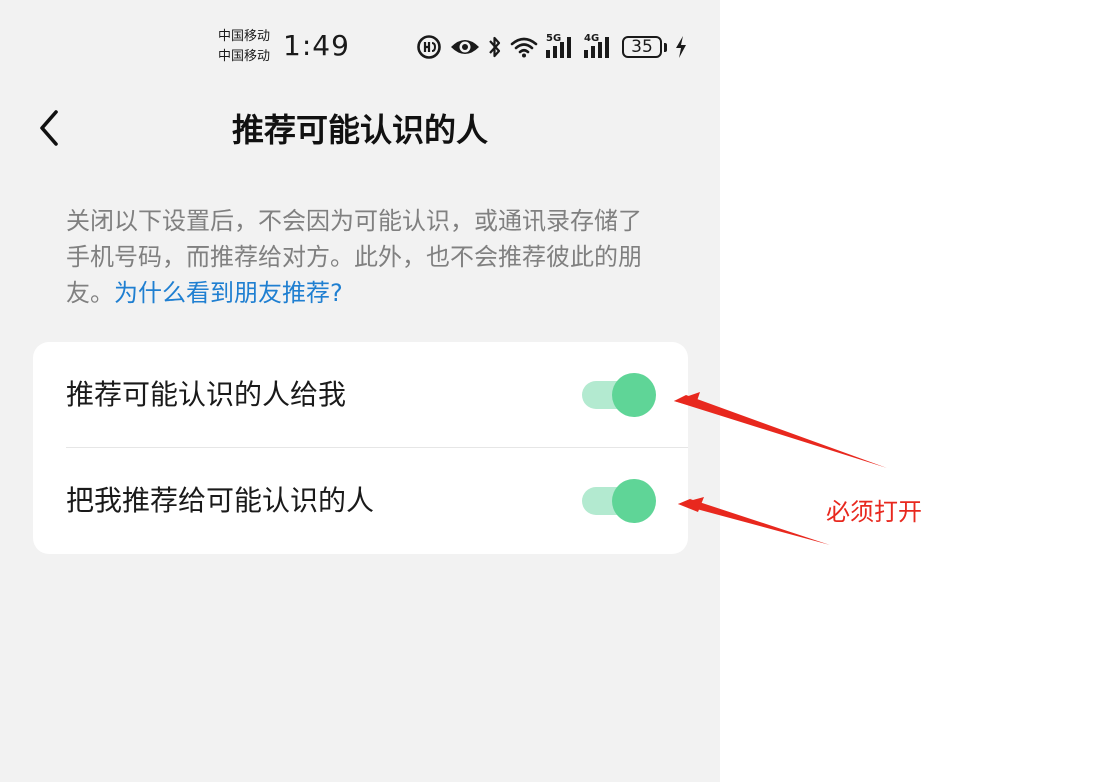  I want to click on network-type-2: 4G, so click(592, 38).